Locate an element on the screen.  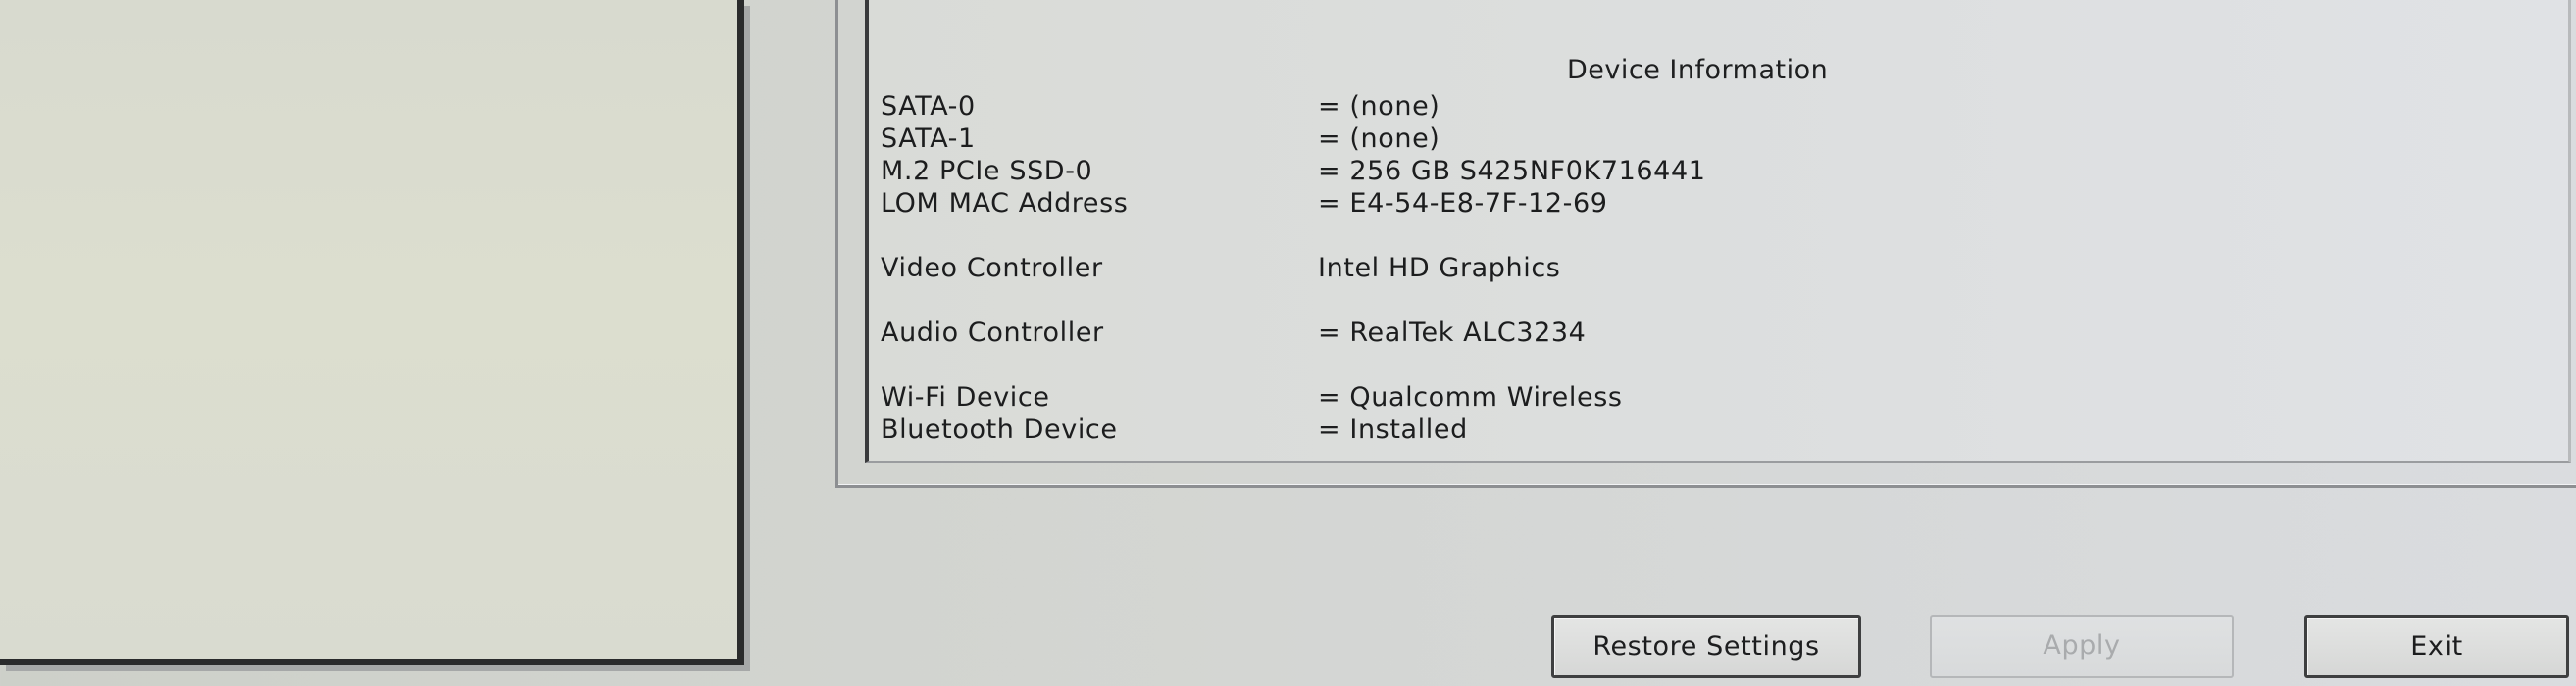
info-value: = Installed is located at coordinates (1393, 430).